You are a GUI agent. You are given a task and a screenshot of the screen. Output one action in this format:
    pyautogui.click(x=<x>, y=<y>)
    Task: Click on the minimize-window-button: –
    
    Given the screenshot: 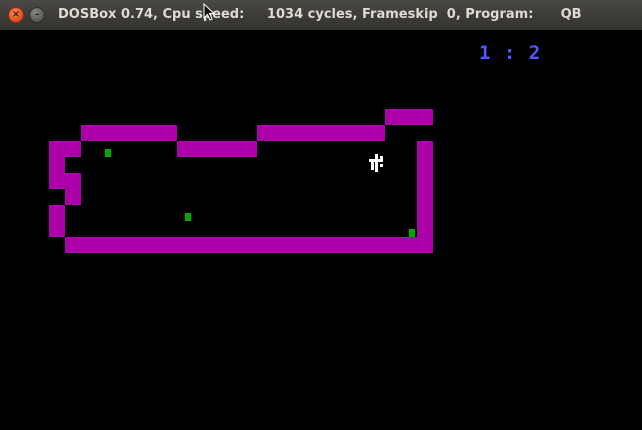 What is the action you would take?
    pyautogui.click(x=37, y=15)
    